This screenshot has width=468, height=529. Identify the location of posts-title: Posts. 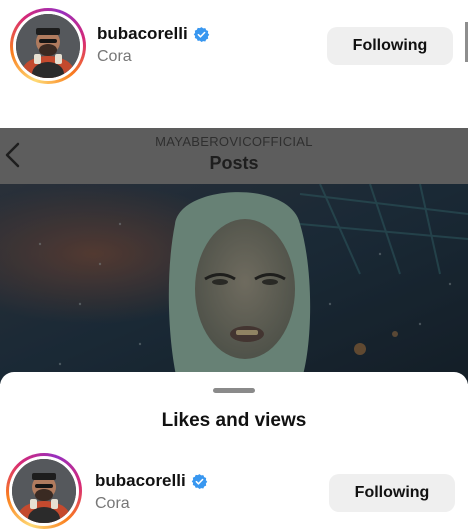
(234, 163).